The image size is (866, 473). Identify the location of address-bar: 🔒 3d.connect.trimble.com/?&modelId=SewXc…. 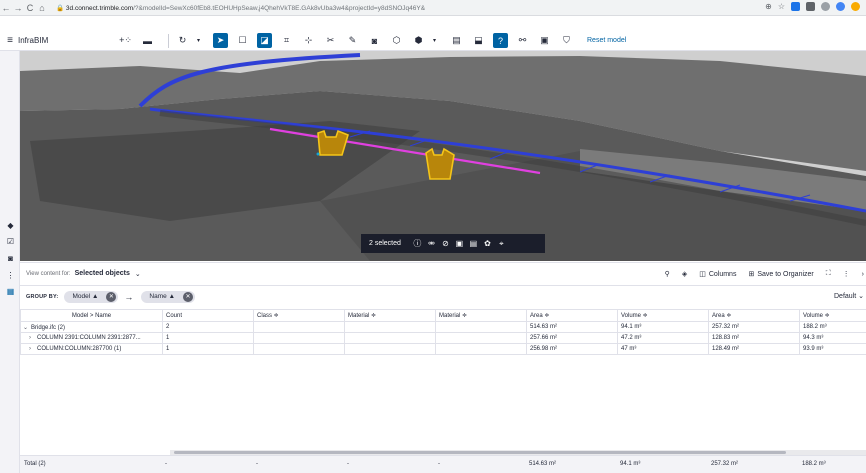
(240, 8).